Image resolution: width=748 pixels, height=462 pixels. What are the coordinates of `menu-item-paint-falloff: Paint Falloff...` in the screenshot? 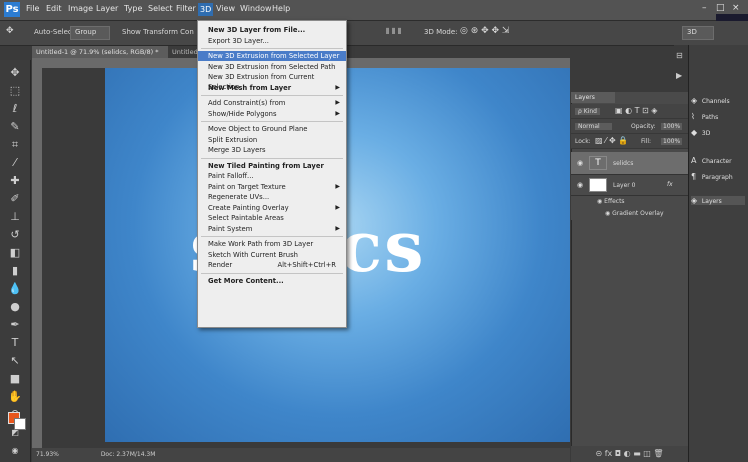 It's located at (272, 176).